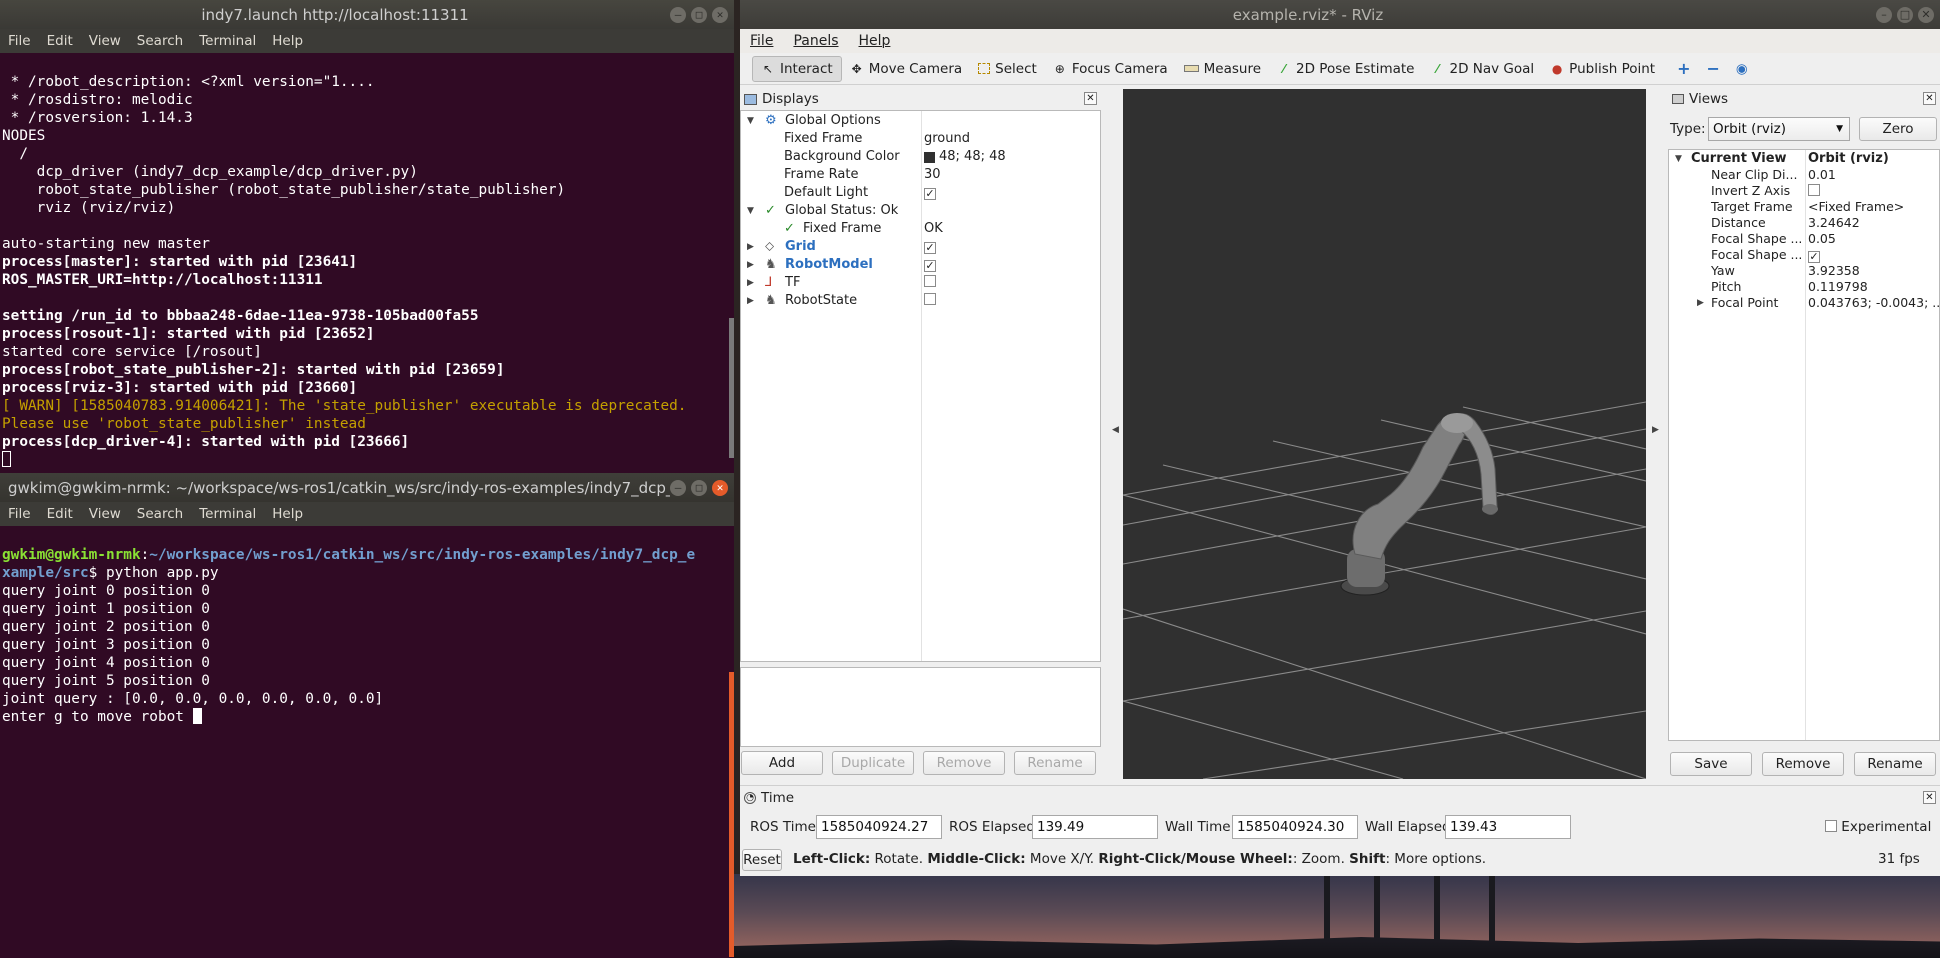 The height and width of the screenshot is (958, 1940). Describe the element at coordinates (1222, 69) in the screenshot. I see `tool-measure: Measure` at that location.